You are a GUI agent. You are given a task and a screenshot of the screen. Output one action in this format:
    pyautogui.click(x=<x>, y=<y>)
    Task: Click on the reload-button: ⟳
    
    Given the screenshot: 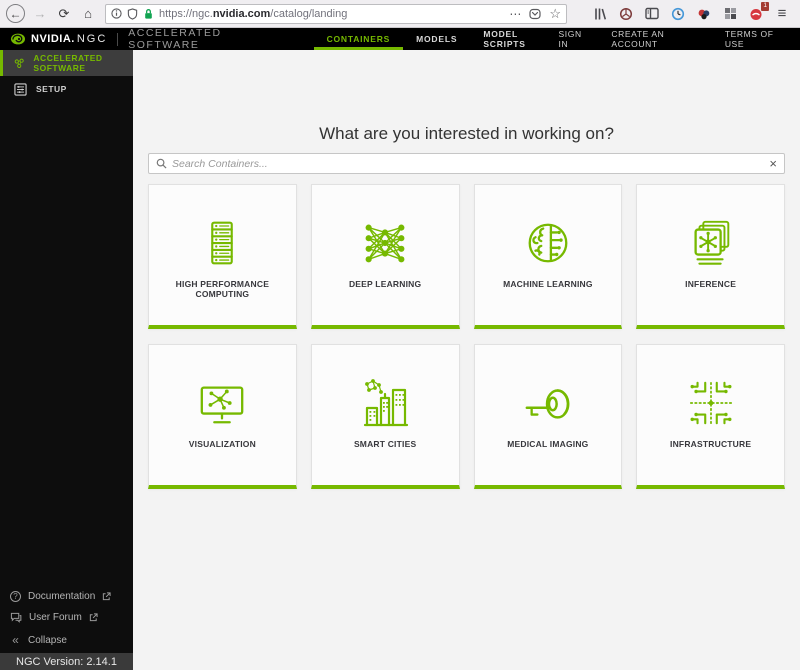 What is the action you would take?
    pyautogui.click(x=64, y=14)
    